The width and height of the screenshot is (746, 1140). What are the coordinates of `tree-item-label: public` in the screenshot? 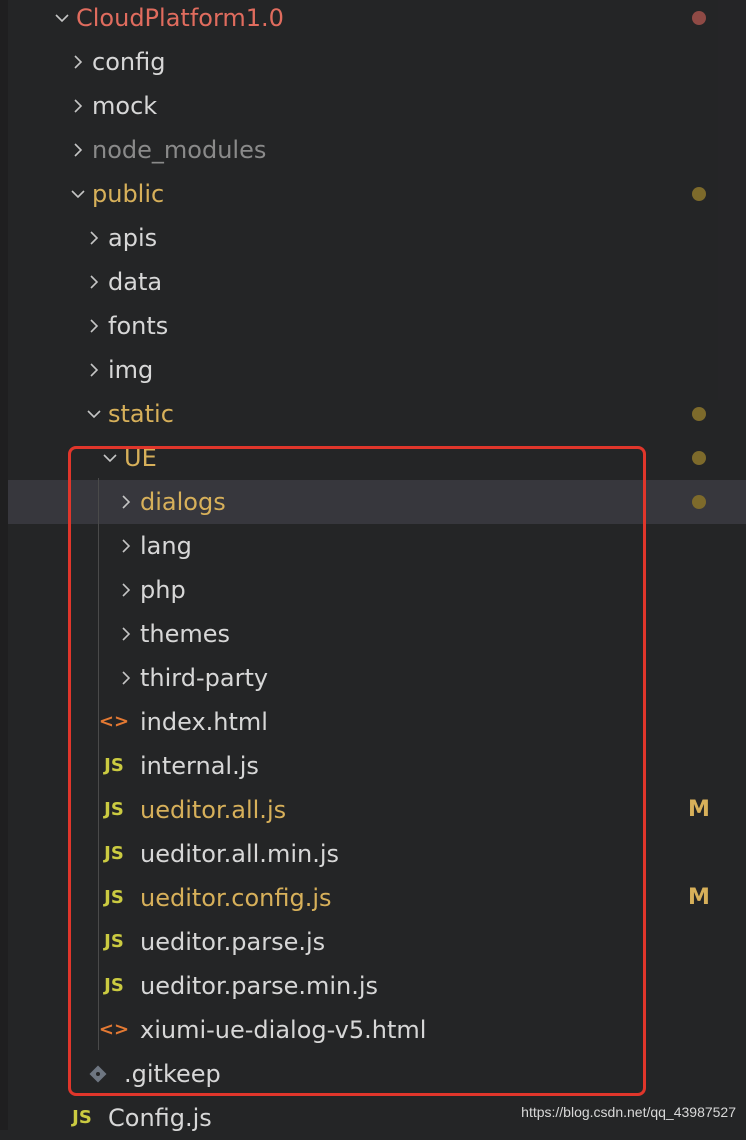 It's located at (128, 194).